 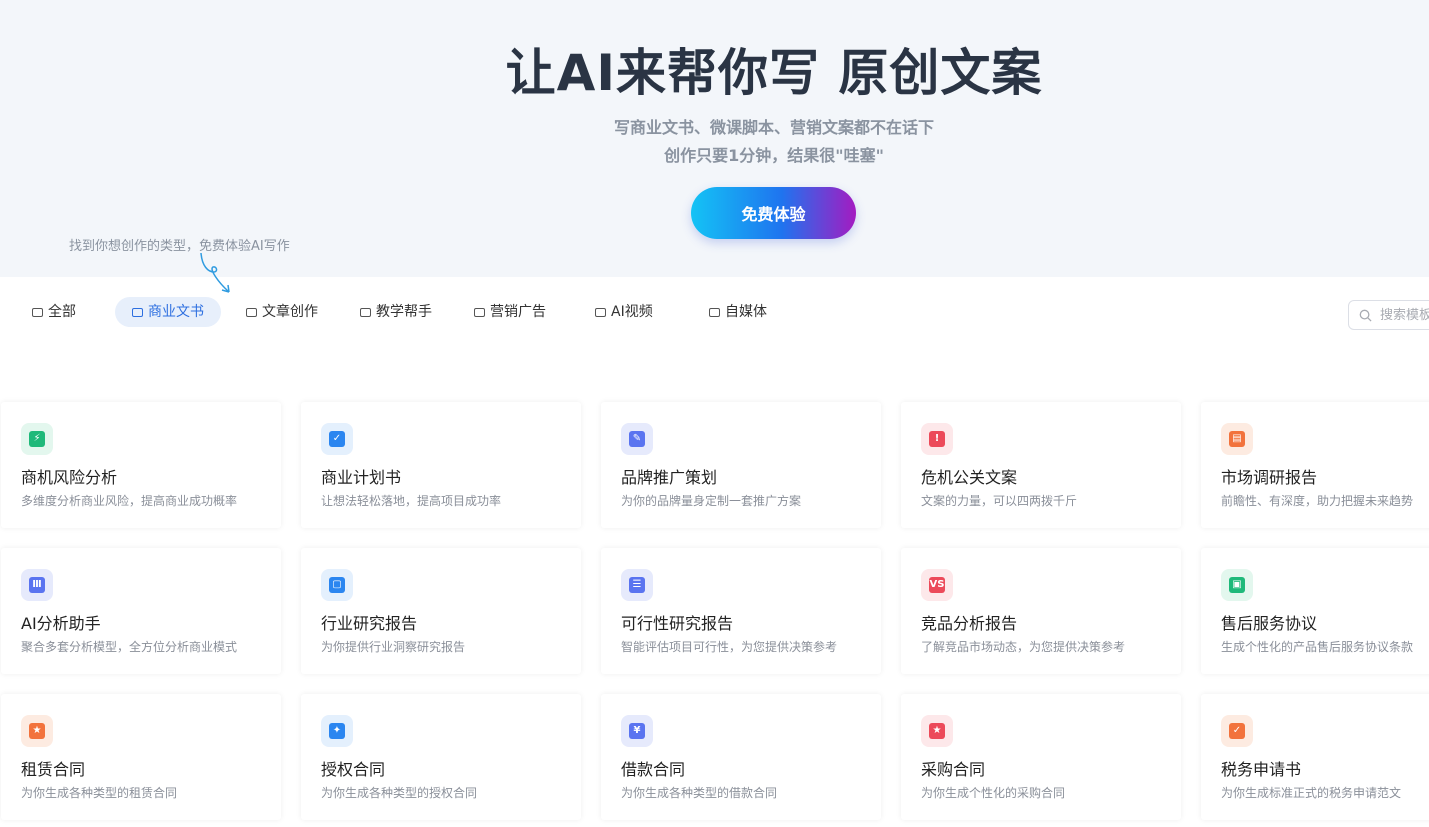 I want to click on category-tabs: 全部 商业文书 文章创作 教学帮手 营销广告 AI视频 自媒体, so click(x=714, y=314).